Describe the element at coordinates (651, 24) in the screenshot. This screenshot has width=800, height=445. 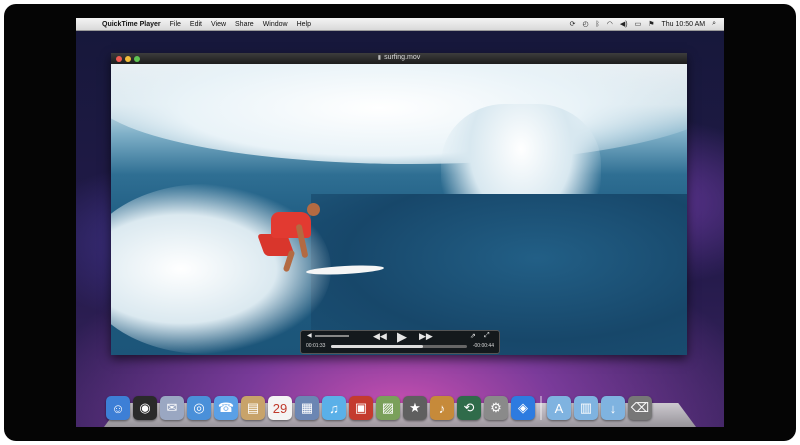
I see `flag-icon: ⚑` at that location.